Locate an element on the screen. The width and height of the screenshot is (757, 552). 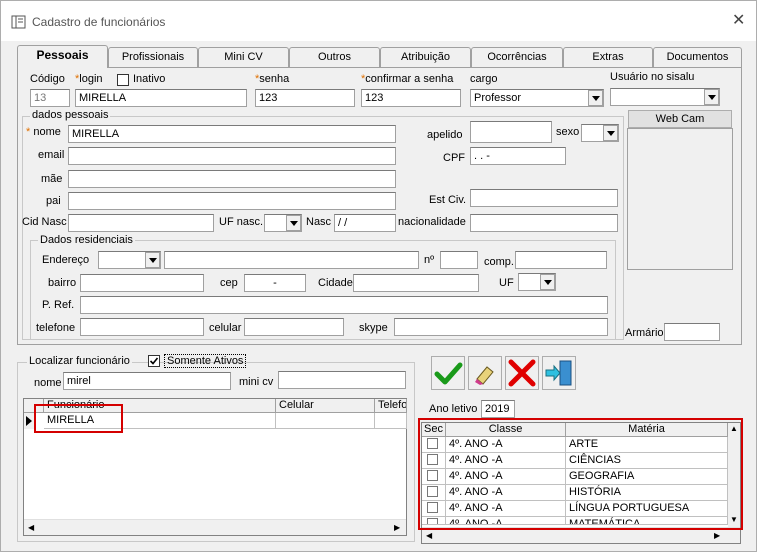
grid-horizontal-scrollbar: ◀ ▶ is located at coordinates (215, 527).